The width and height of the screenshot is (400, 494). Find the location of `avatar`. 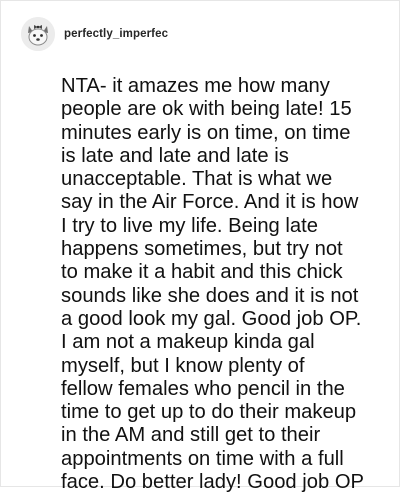

avatar is located at coordinates (38, 34).